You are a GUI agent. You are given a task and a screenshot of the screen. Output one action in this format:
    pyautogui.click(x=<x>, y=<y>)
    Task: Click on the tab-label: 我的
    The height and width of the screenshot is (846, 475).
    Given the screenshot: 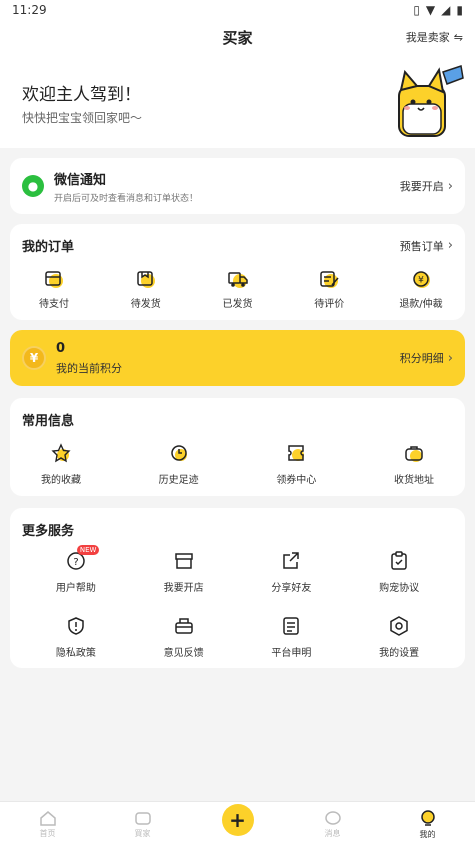 What is the action you would take?
    pyautogui.click(x=427, y=834)
    